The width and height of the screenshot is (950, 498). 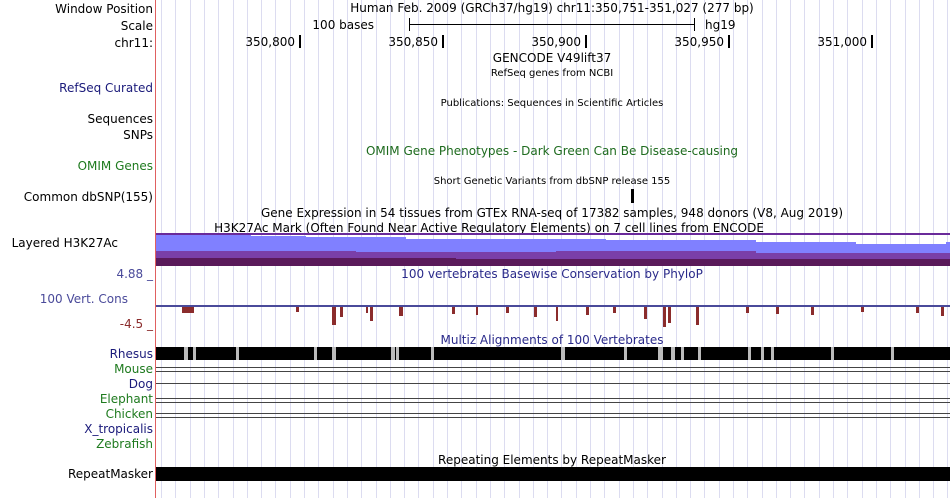 What do you see at coordinates (552, 340) in the screenshot?
I see `multiz-track-title: Multiz Alignments of 100 Vertebrates` at bounding box center [552, 340].